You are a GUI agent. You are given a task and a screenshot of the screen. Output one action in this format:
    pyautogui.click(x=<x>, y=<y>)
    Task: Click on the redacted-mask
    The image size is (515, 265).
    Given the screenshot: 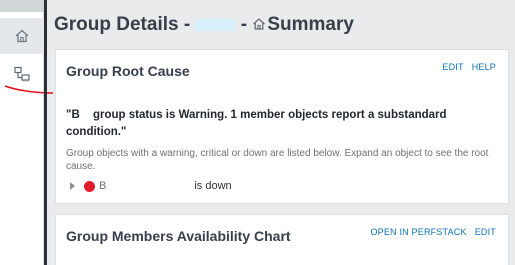 What is the action you would take?
    pyautogui.click(x=84, y=114)
    